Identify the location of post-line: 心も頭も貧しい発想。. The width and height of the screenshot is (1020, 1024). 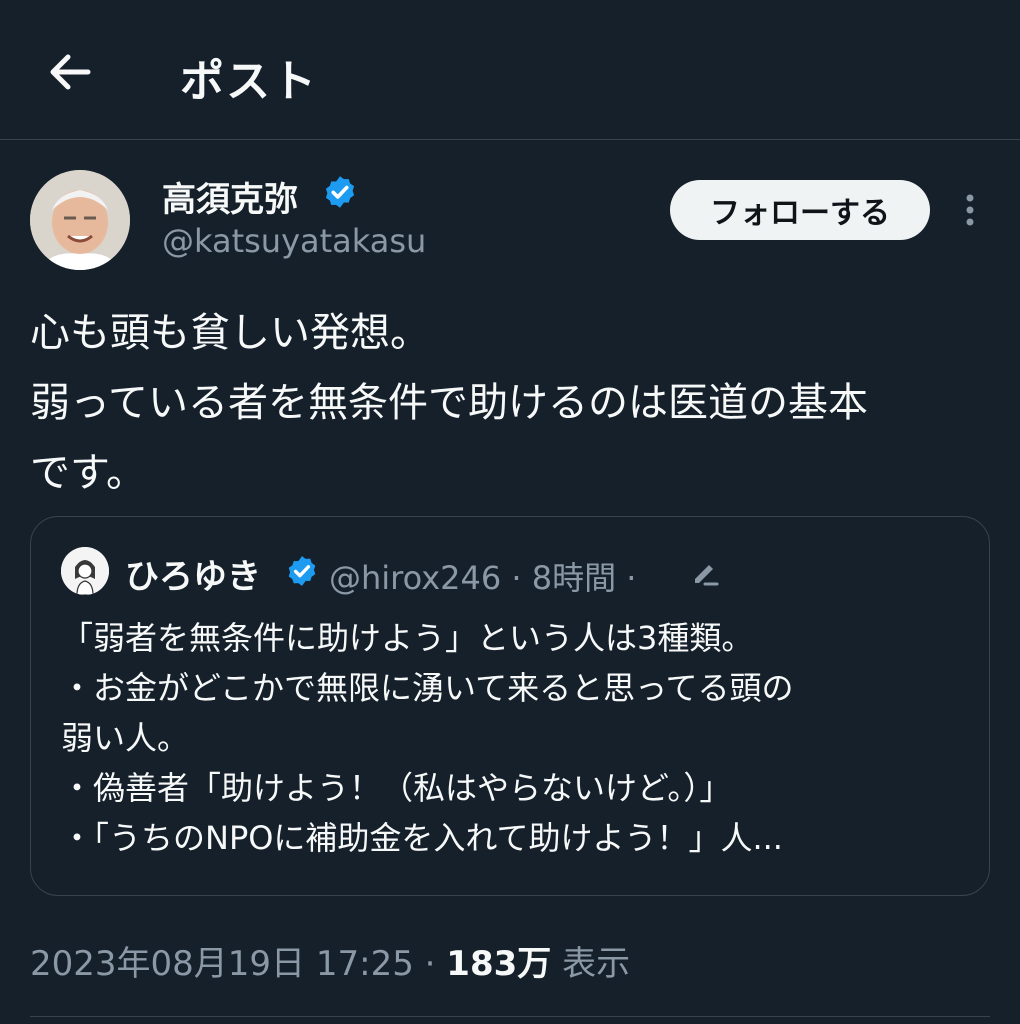
(230, 333).